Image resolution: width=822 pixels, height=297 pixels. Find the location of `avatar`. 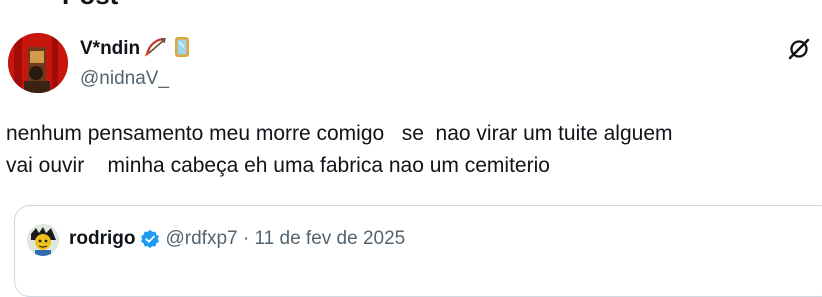

avatar is located at coordinates (38, 63).